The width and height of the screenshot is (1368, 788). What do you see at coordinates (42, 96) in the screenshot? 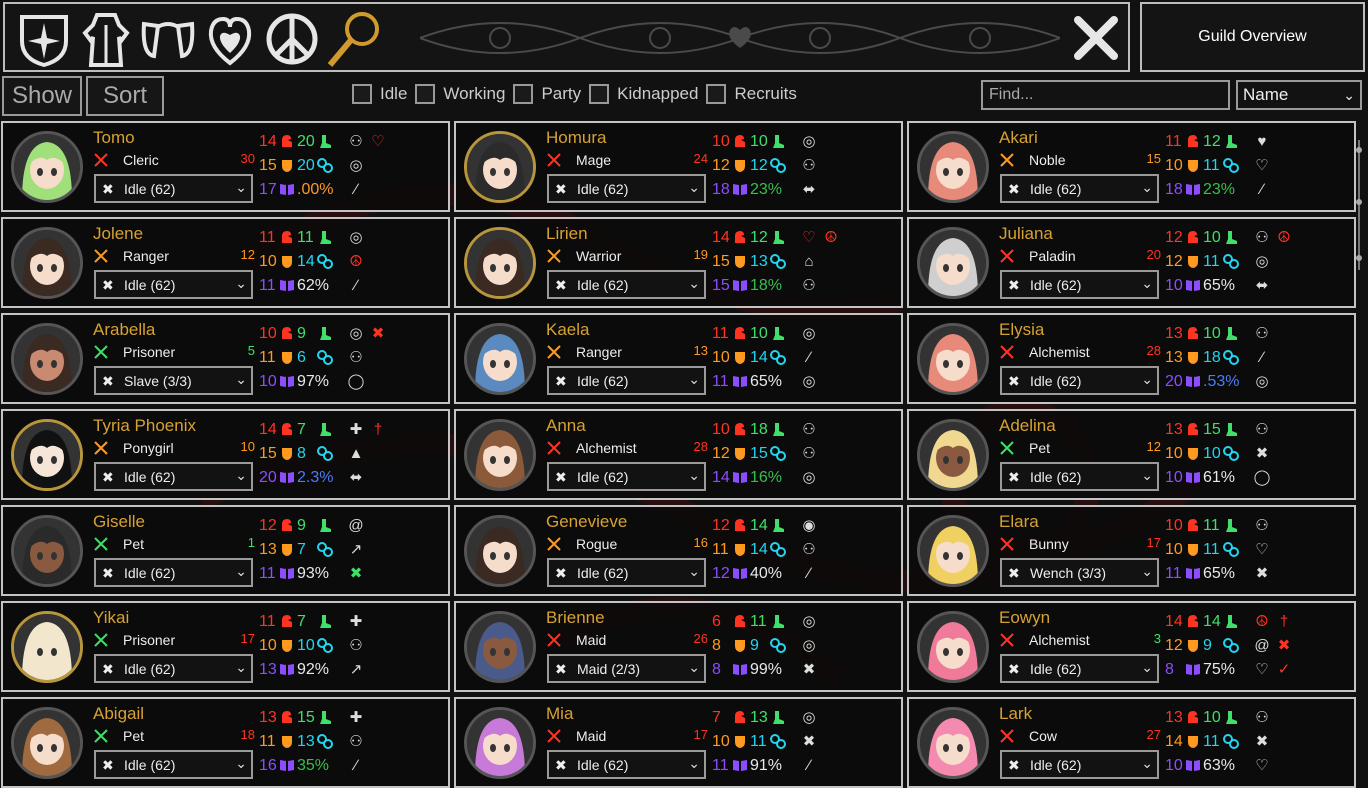
I see `show-button: Show` at bounding box center [42, 96].